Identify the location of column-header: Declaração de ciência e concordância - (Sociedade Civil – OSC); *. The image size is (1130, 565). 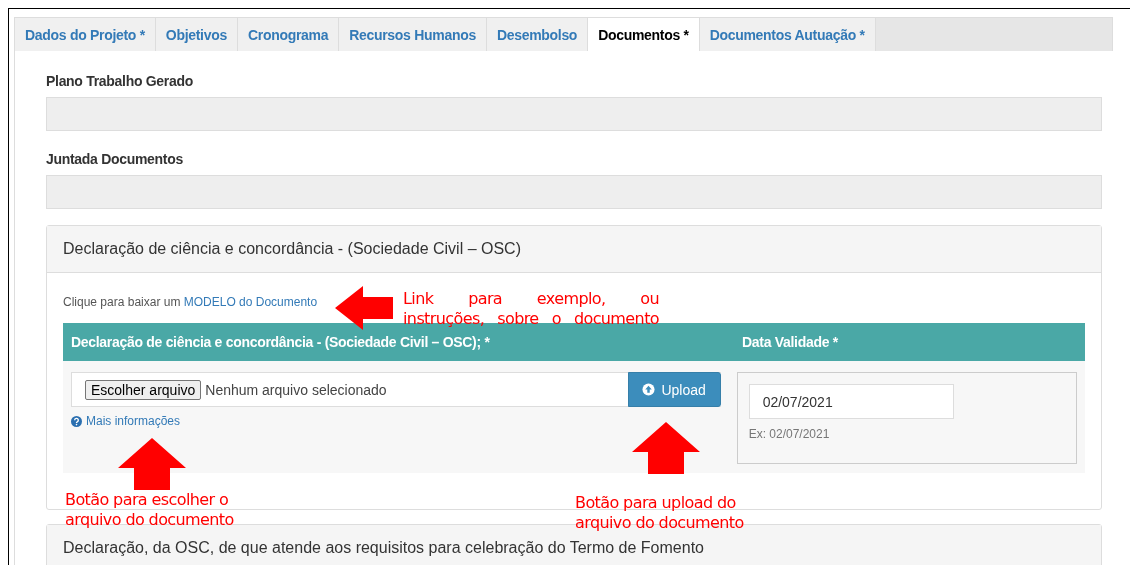
(280, 342).